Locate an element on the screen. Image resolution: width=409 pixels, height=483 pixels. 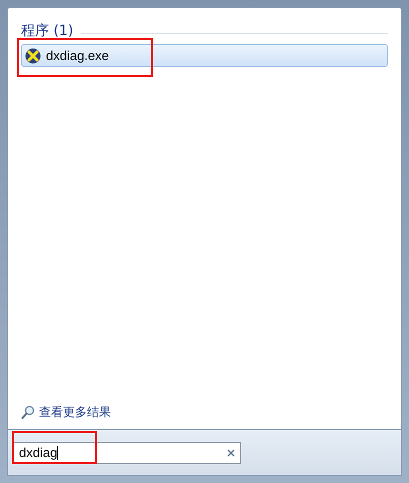
clear-icon is located at coordinates (231, 452).